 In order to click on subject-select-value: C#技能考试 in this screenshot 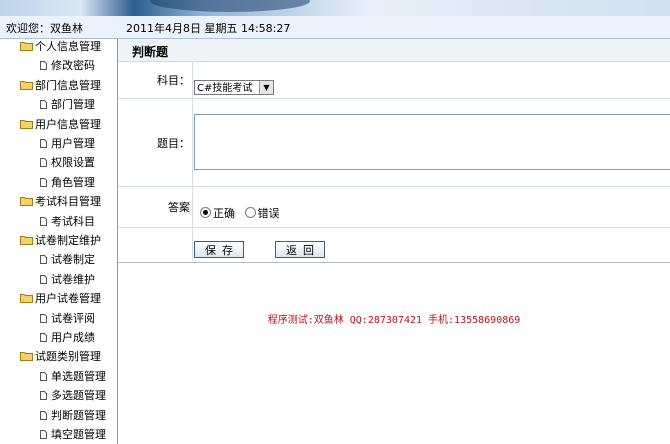, I will do `click(225, 88)`.